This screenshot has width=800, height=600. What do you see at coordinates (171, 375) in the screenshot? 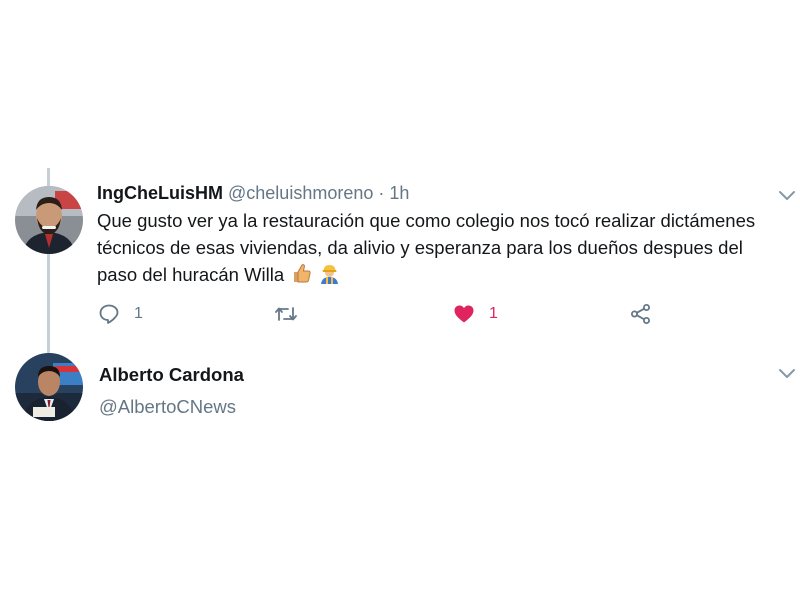
I see `reply-display-name: Alberto Cardona` at bounding box center [171, 375].